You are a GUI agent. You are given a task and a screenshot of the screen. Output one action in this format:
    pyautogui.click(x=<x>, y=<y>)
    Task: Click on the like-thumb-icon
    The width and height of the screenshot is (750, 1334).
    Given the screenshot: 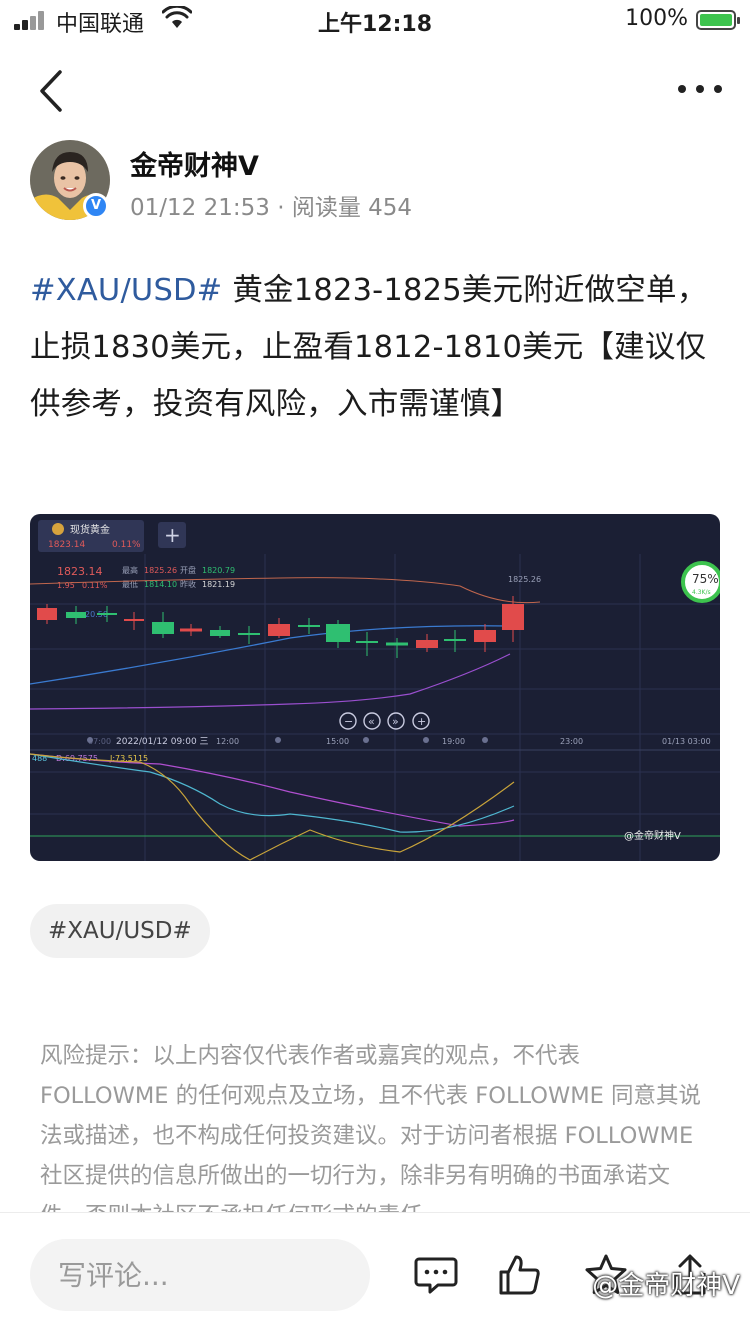 What is the action you would take?
    pyautogui.click(x=520, y=1275)
    